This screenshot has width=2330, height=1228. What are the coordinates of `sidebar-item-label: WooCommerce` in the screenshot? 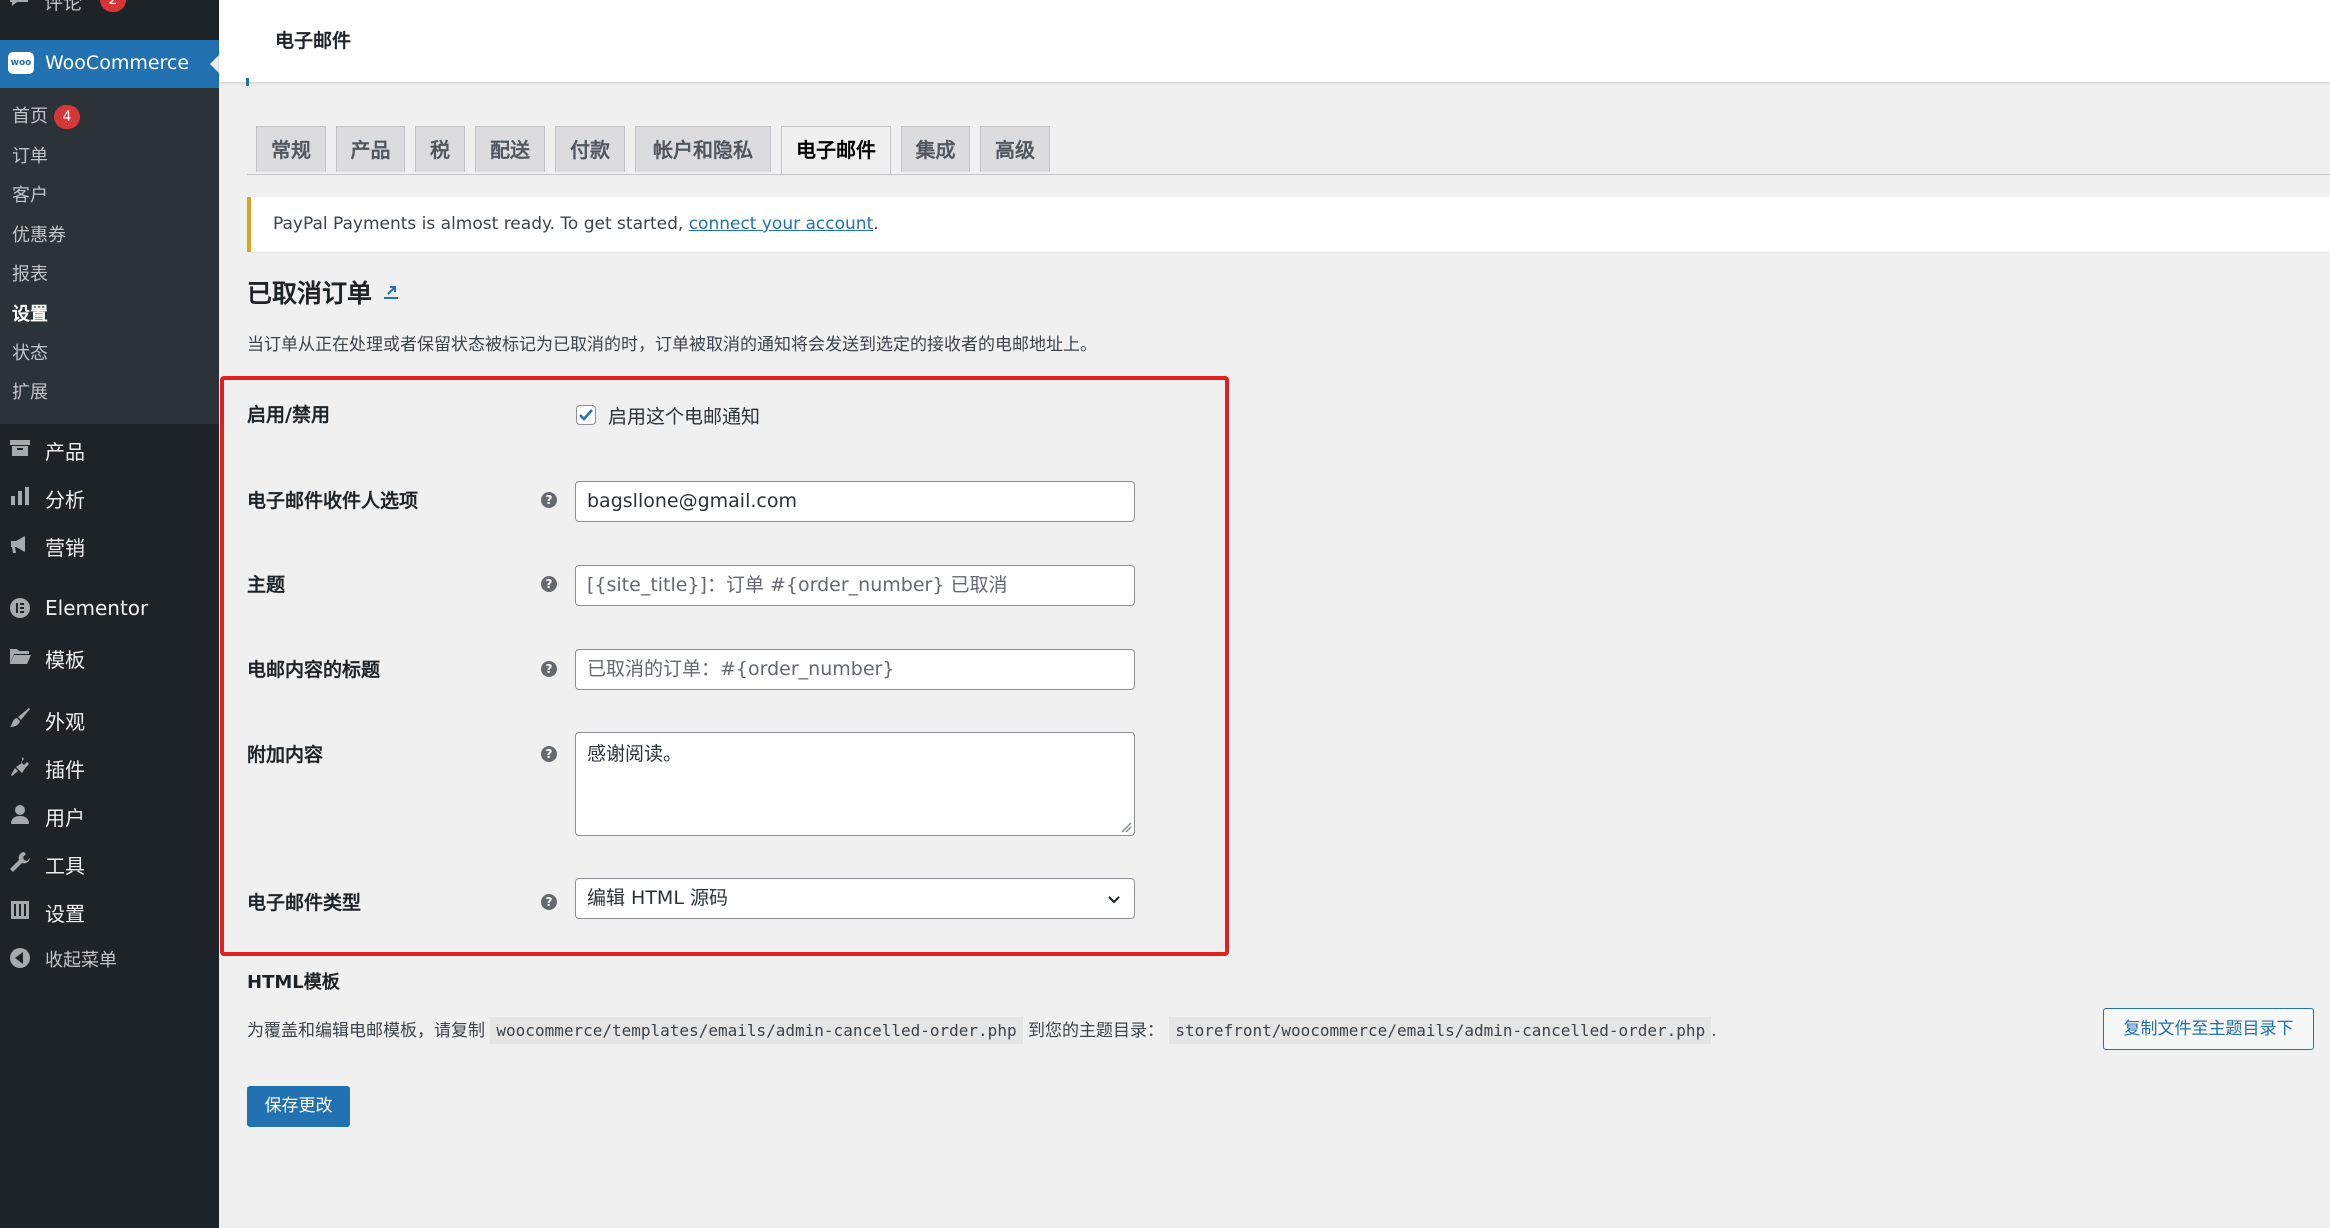 It's located at (117, 63).